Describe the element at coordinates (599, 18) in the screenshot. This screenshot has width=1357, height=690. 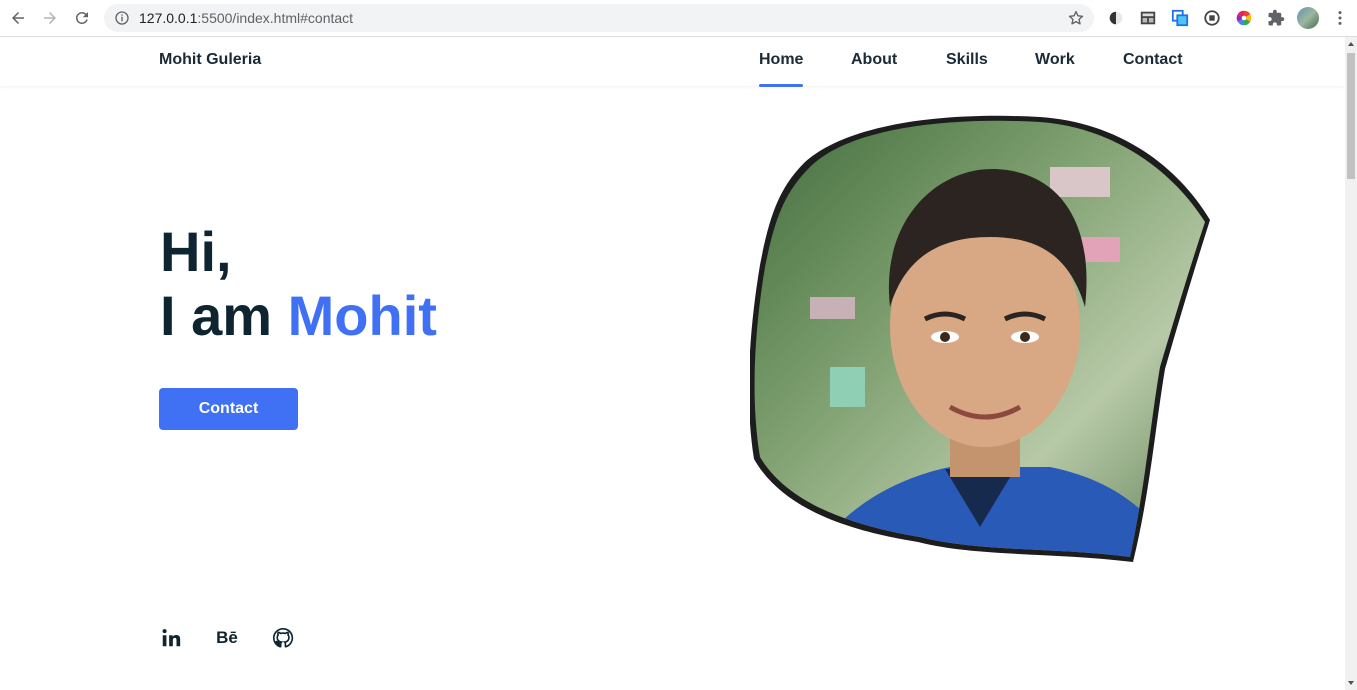
I see `address-bar: 127.0.0.1:5500/index.html#contact` at that location.